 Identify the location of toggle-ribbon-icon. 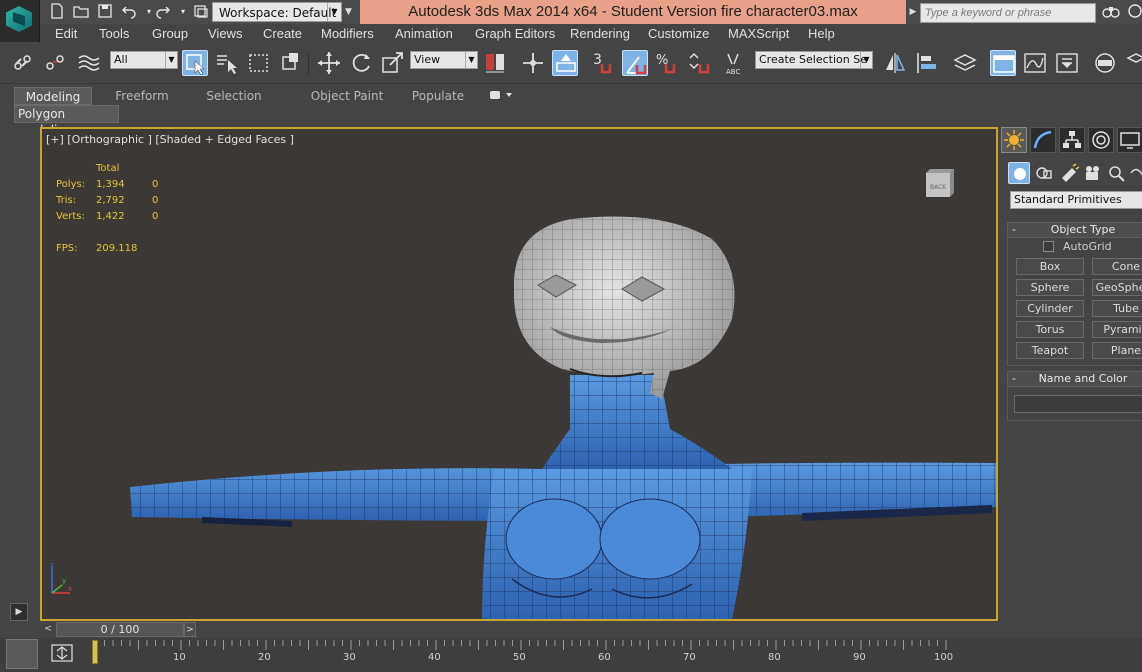
(1003, 63).